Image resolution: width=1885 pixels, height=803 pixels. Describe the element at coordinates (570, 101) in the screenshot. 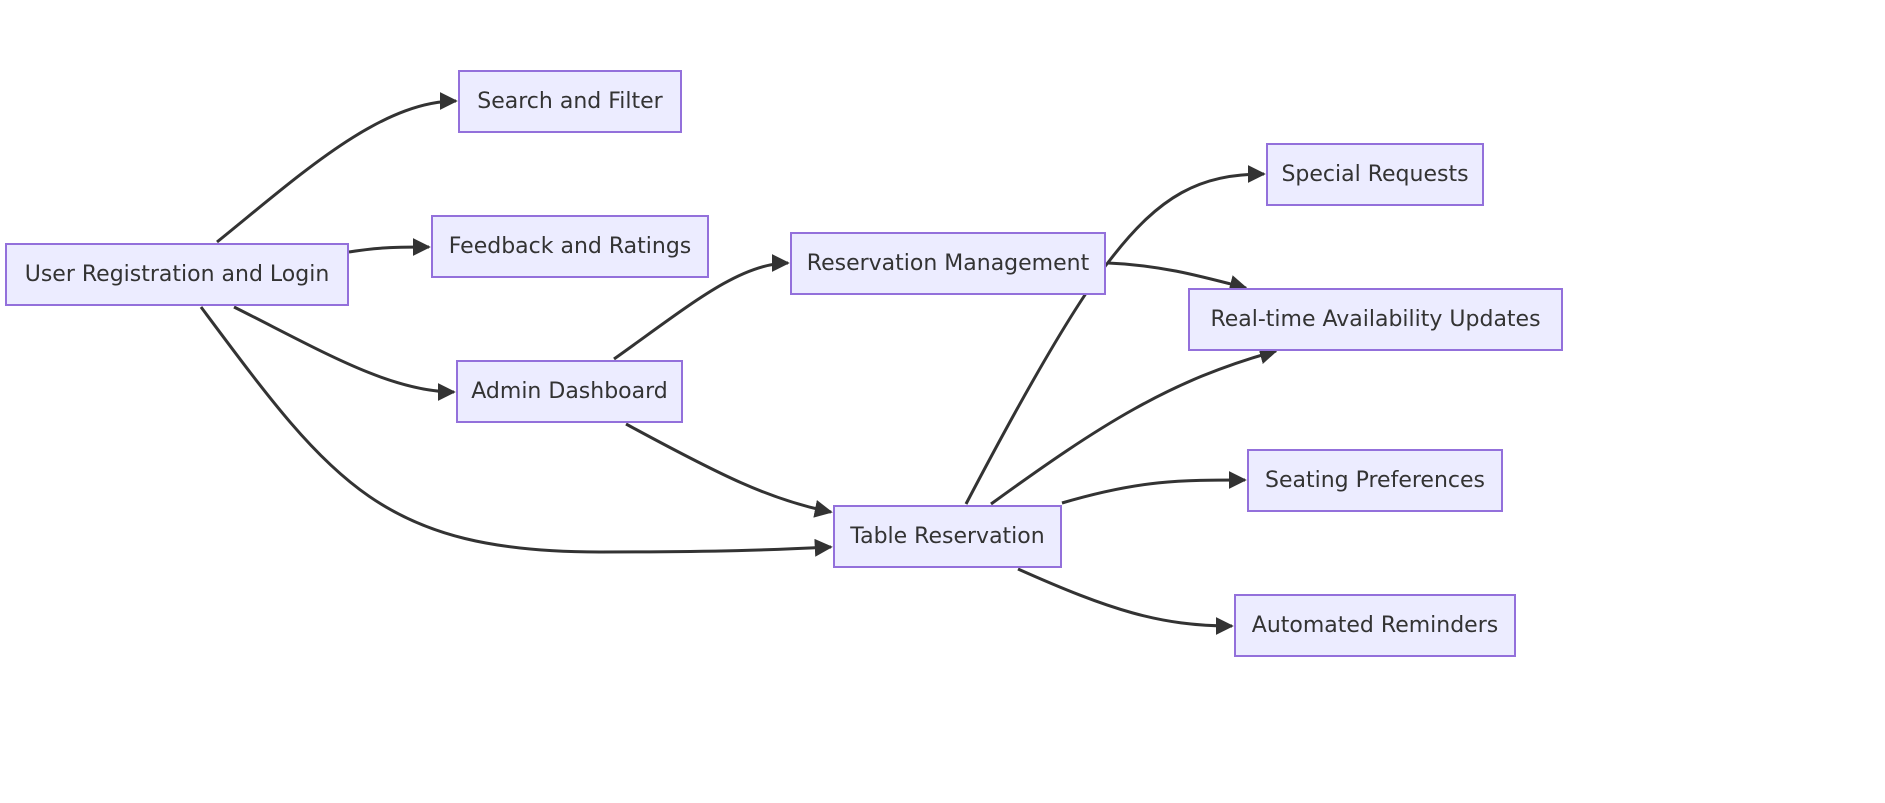

I see `node-search-filter: Search and Filter` at that location.